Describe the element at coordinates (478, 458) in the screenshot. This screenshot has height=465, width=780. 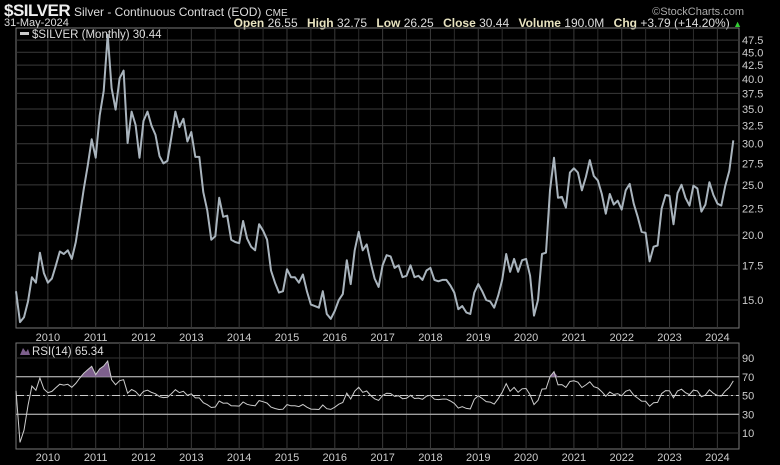
I see `rsi-x-tick-label: 2019` at that location.